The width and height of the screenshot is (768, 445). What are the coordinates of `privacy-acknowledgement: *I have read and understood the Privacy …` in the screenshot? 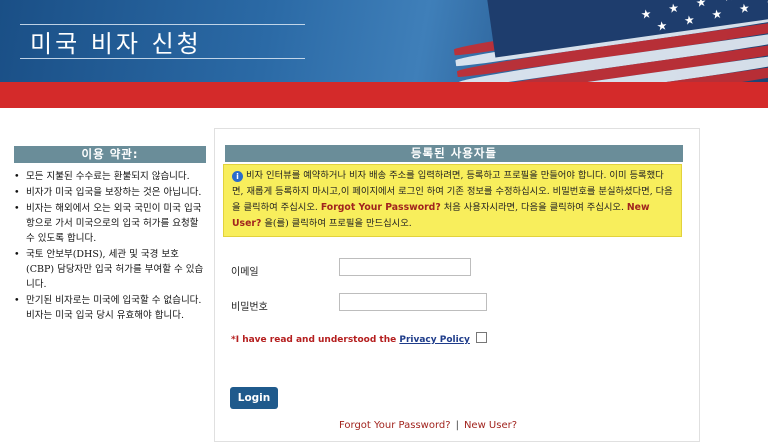 It's located at (359, 338).